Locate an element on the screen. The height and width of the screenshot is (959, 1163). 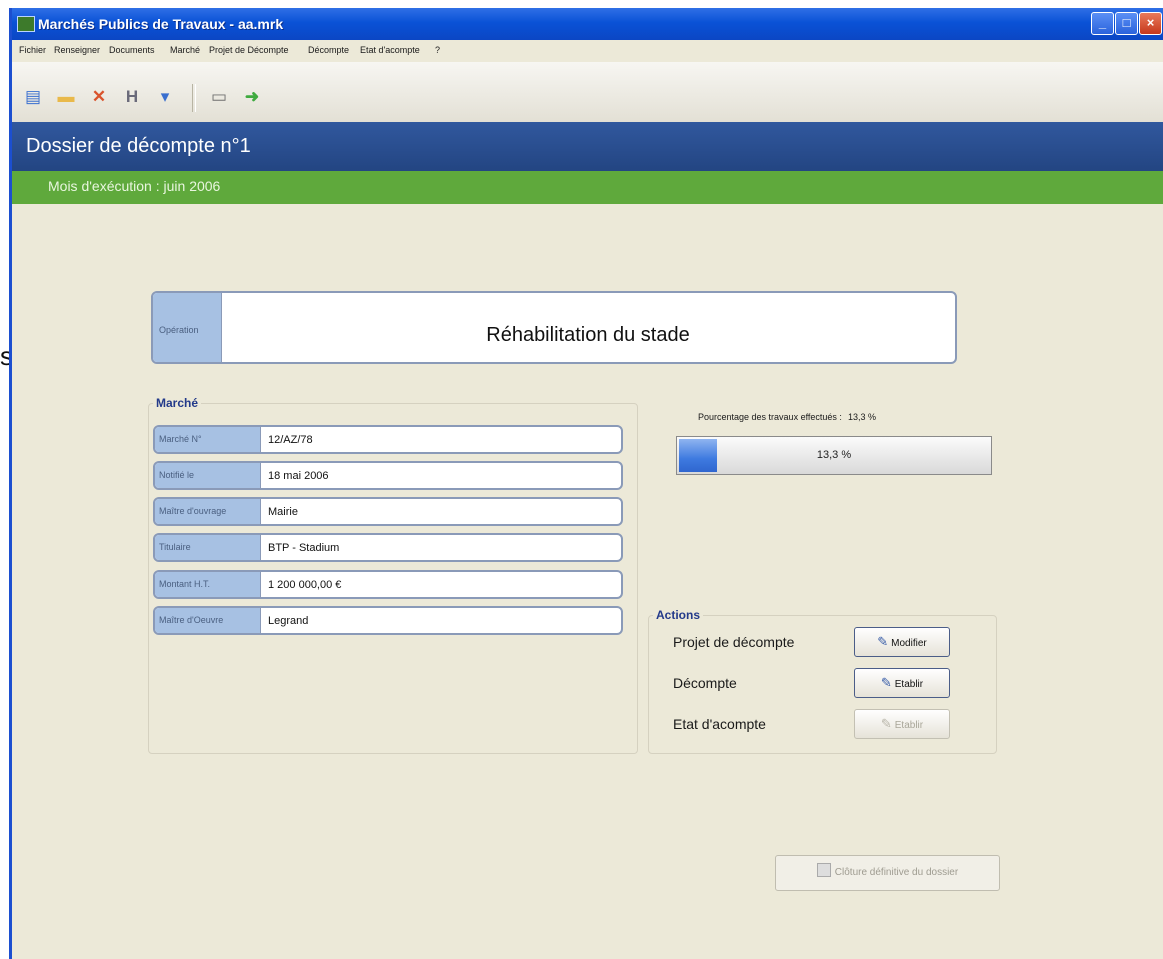
field-maitre-oeuvre: Maître d'Oeuvre Legrand is located at coordinates (388, 620).